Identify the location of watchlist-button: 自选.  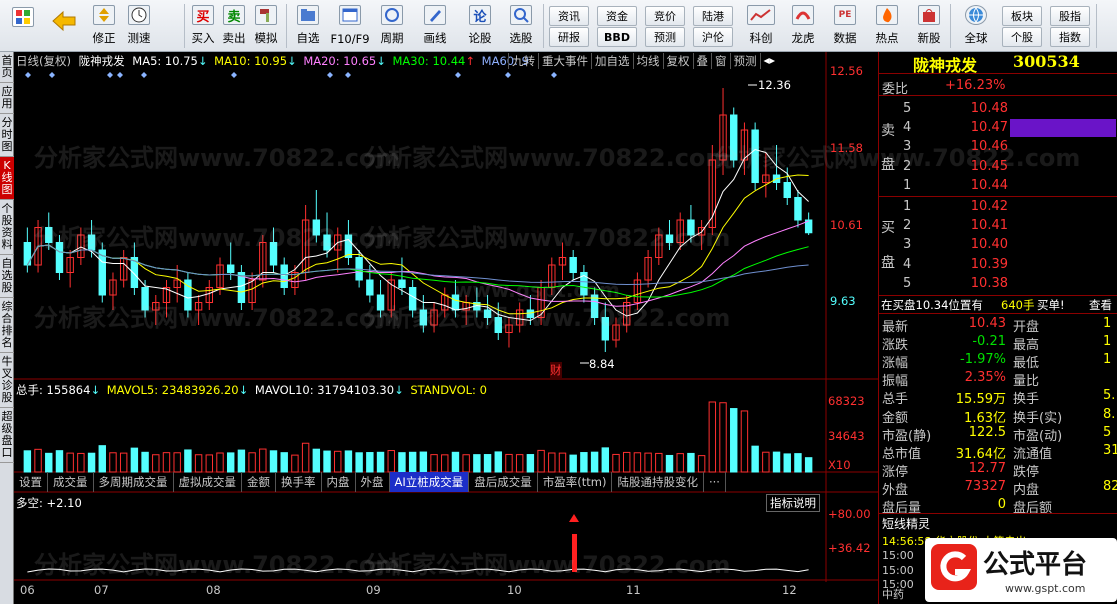
(308, 26).